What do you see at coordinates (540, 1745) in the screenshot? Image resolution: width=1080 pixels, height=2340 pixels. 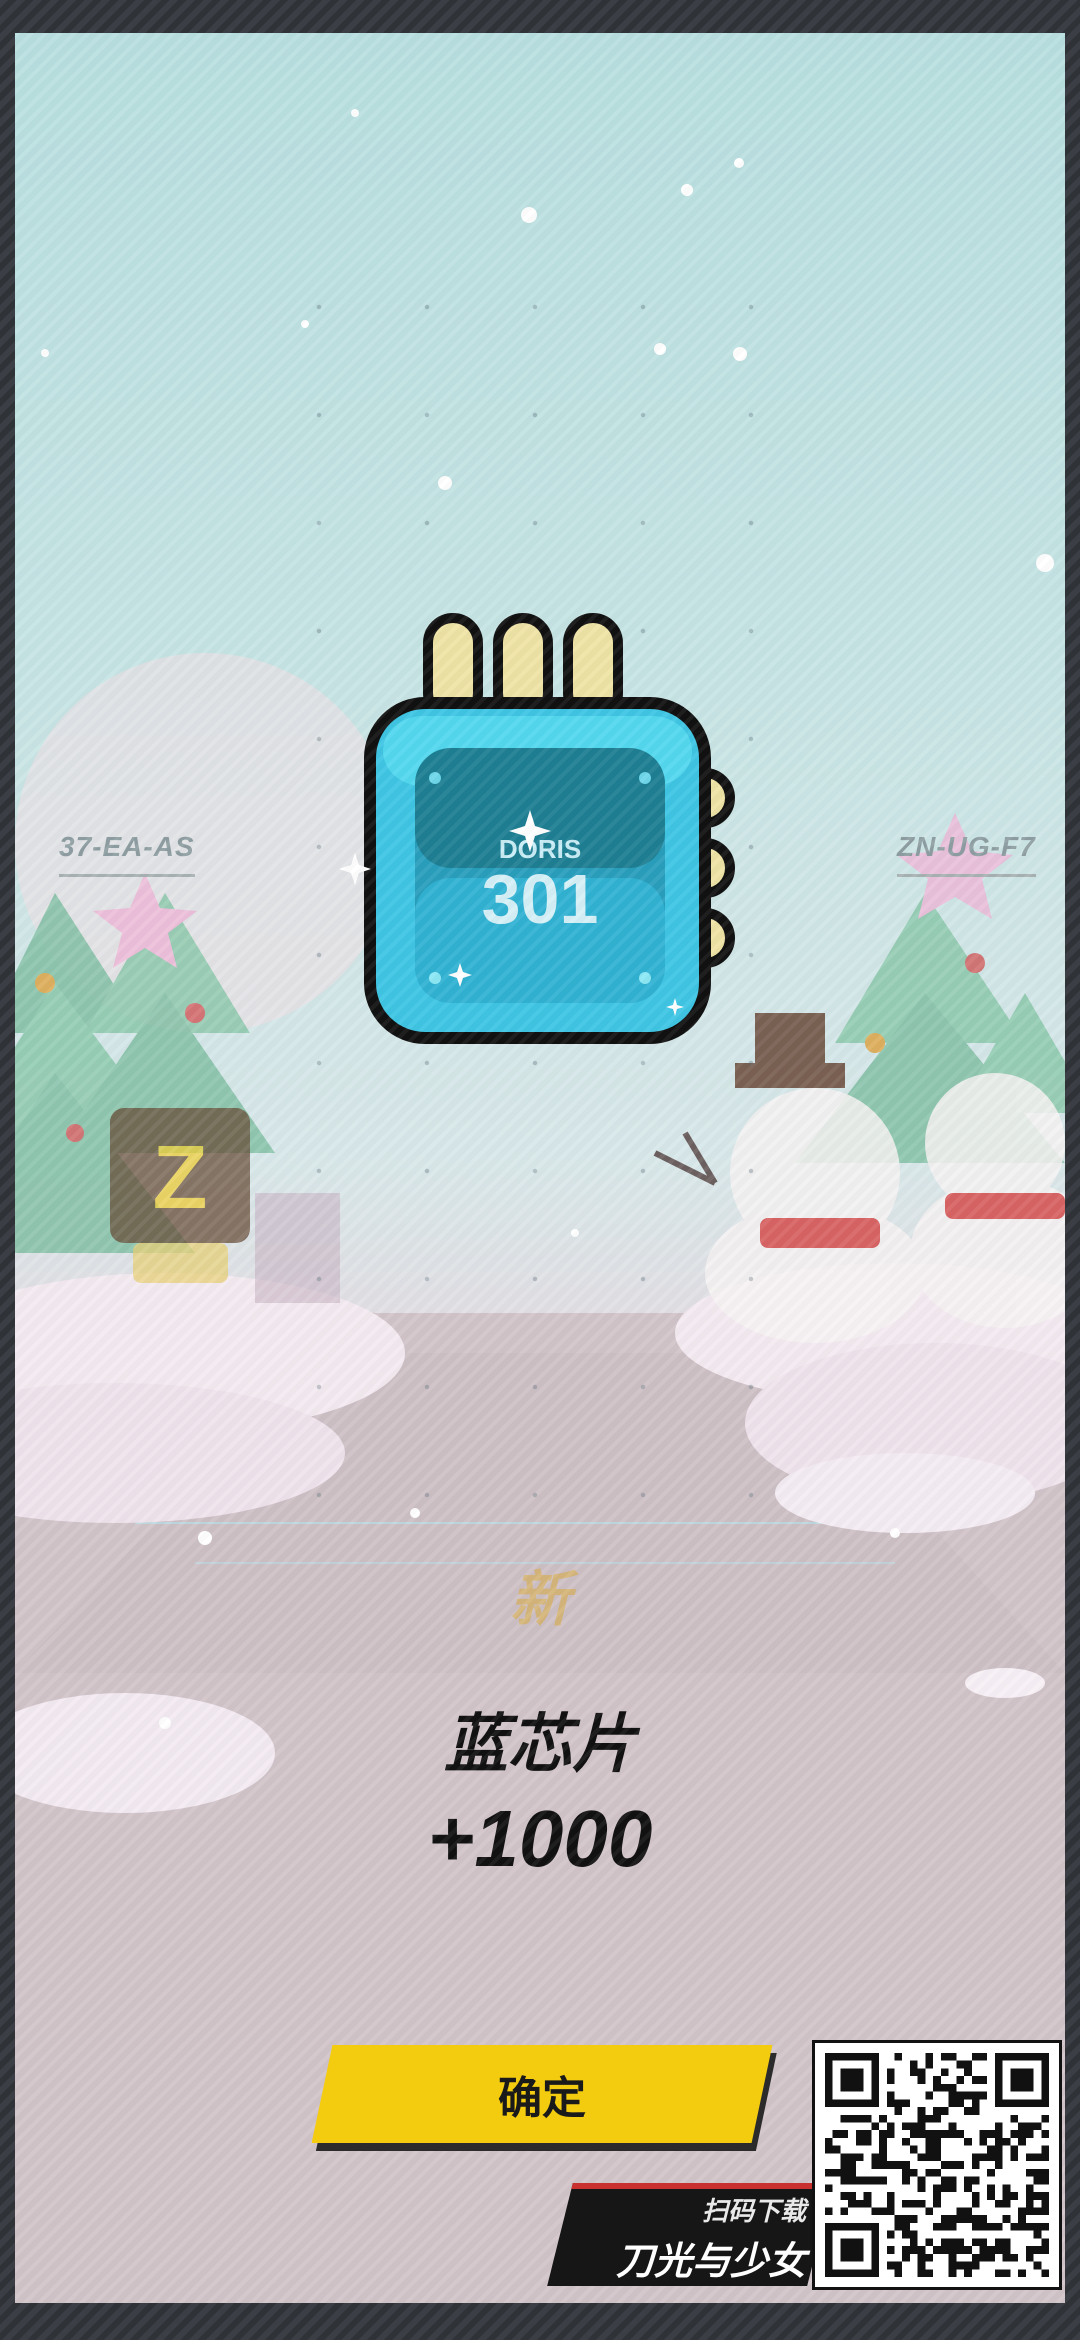 I see `reward-item-name: 蓝芯片` at bounding box center [540, 1745].